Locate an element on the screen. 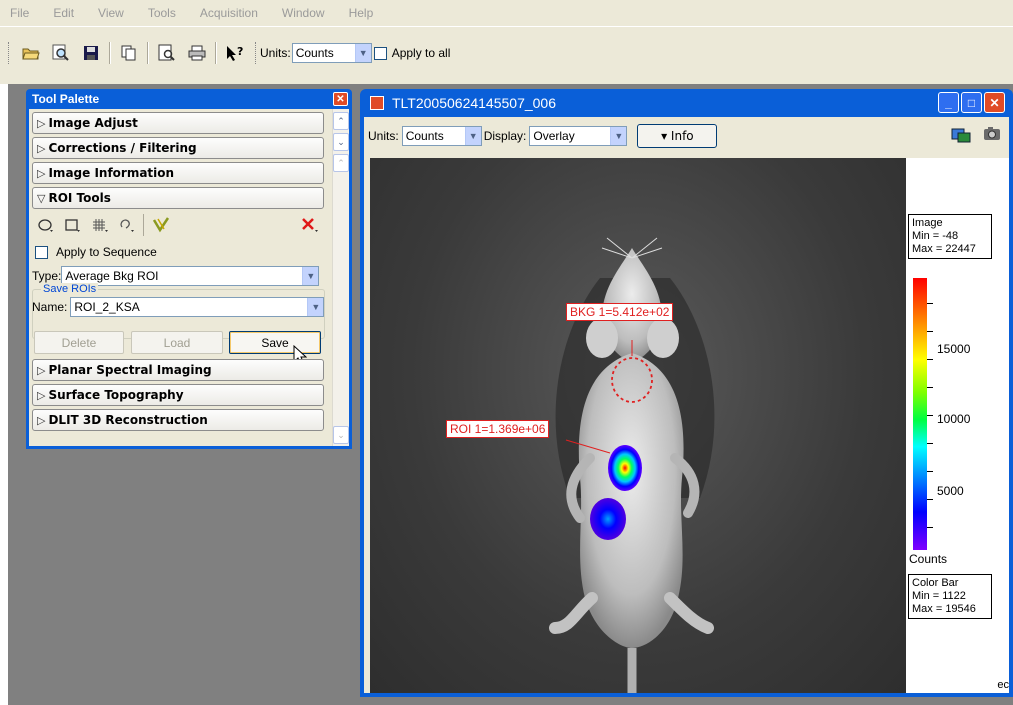 The height and width of the screenshot is (705, 1013). section-label: Corrections / Filtering is located at coordinates (122, 148).